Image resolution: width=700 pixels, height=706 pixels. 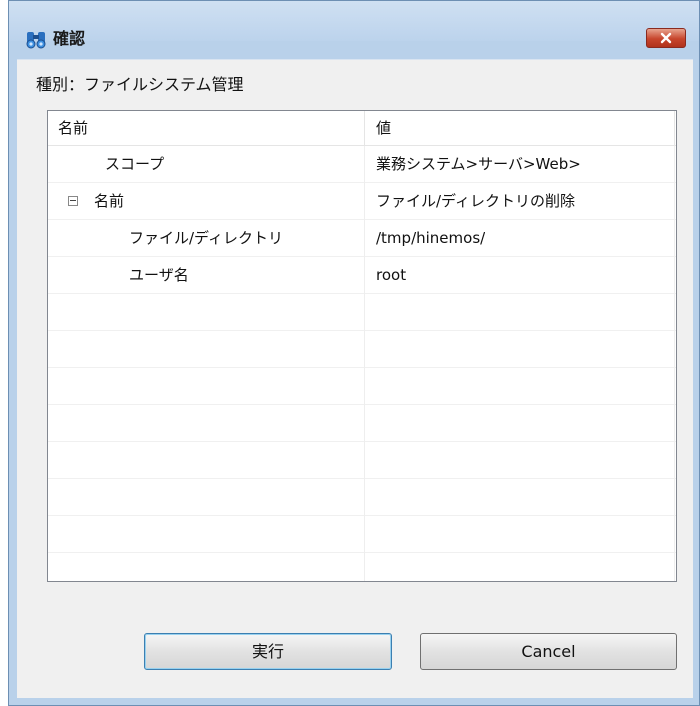 What do you see at coordinates (362, 238) in the screenshot?
I see `table-row: ファイル/ディレクトリ /tmp/hinemos/` at bounding box center [362, 238].